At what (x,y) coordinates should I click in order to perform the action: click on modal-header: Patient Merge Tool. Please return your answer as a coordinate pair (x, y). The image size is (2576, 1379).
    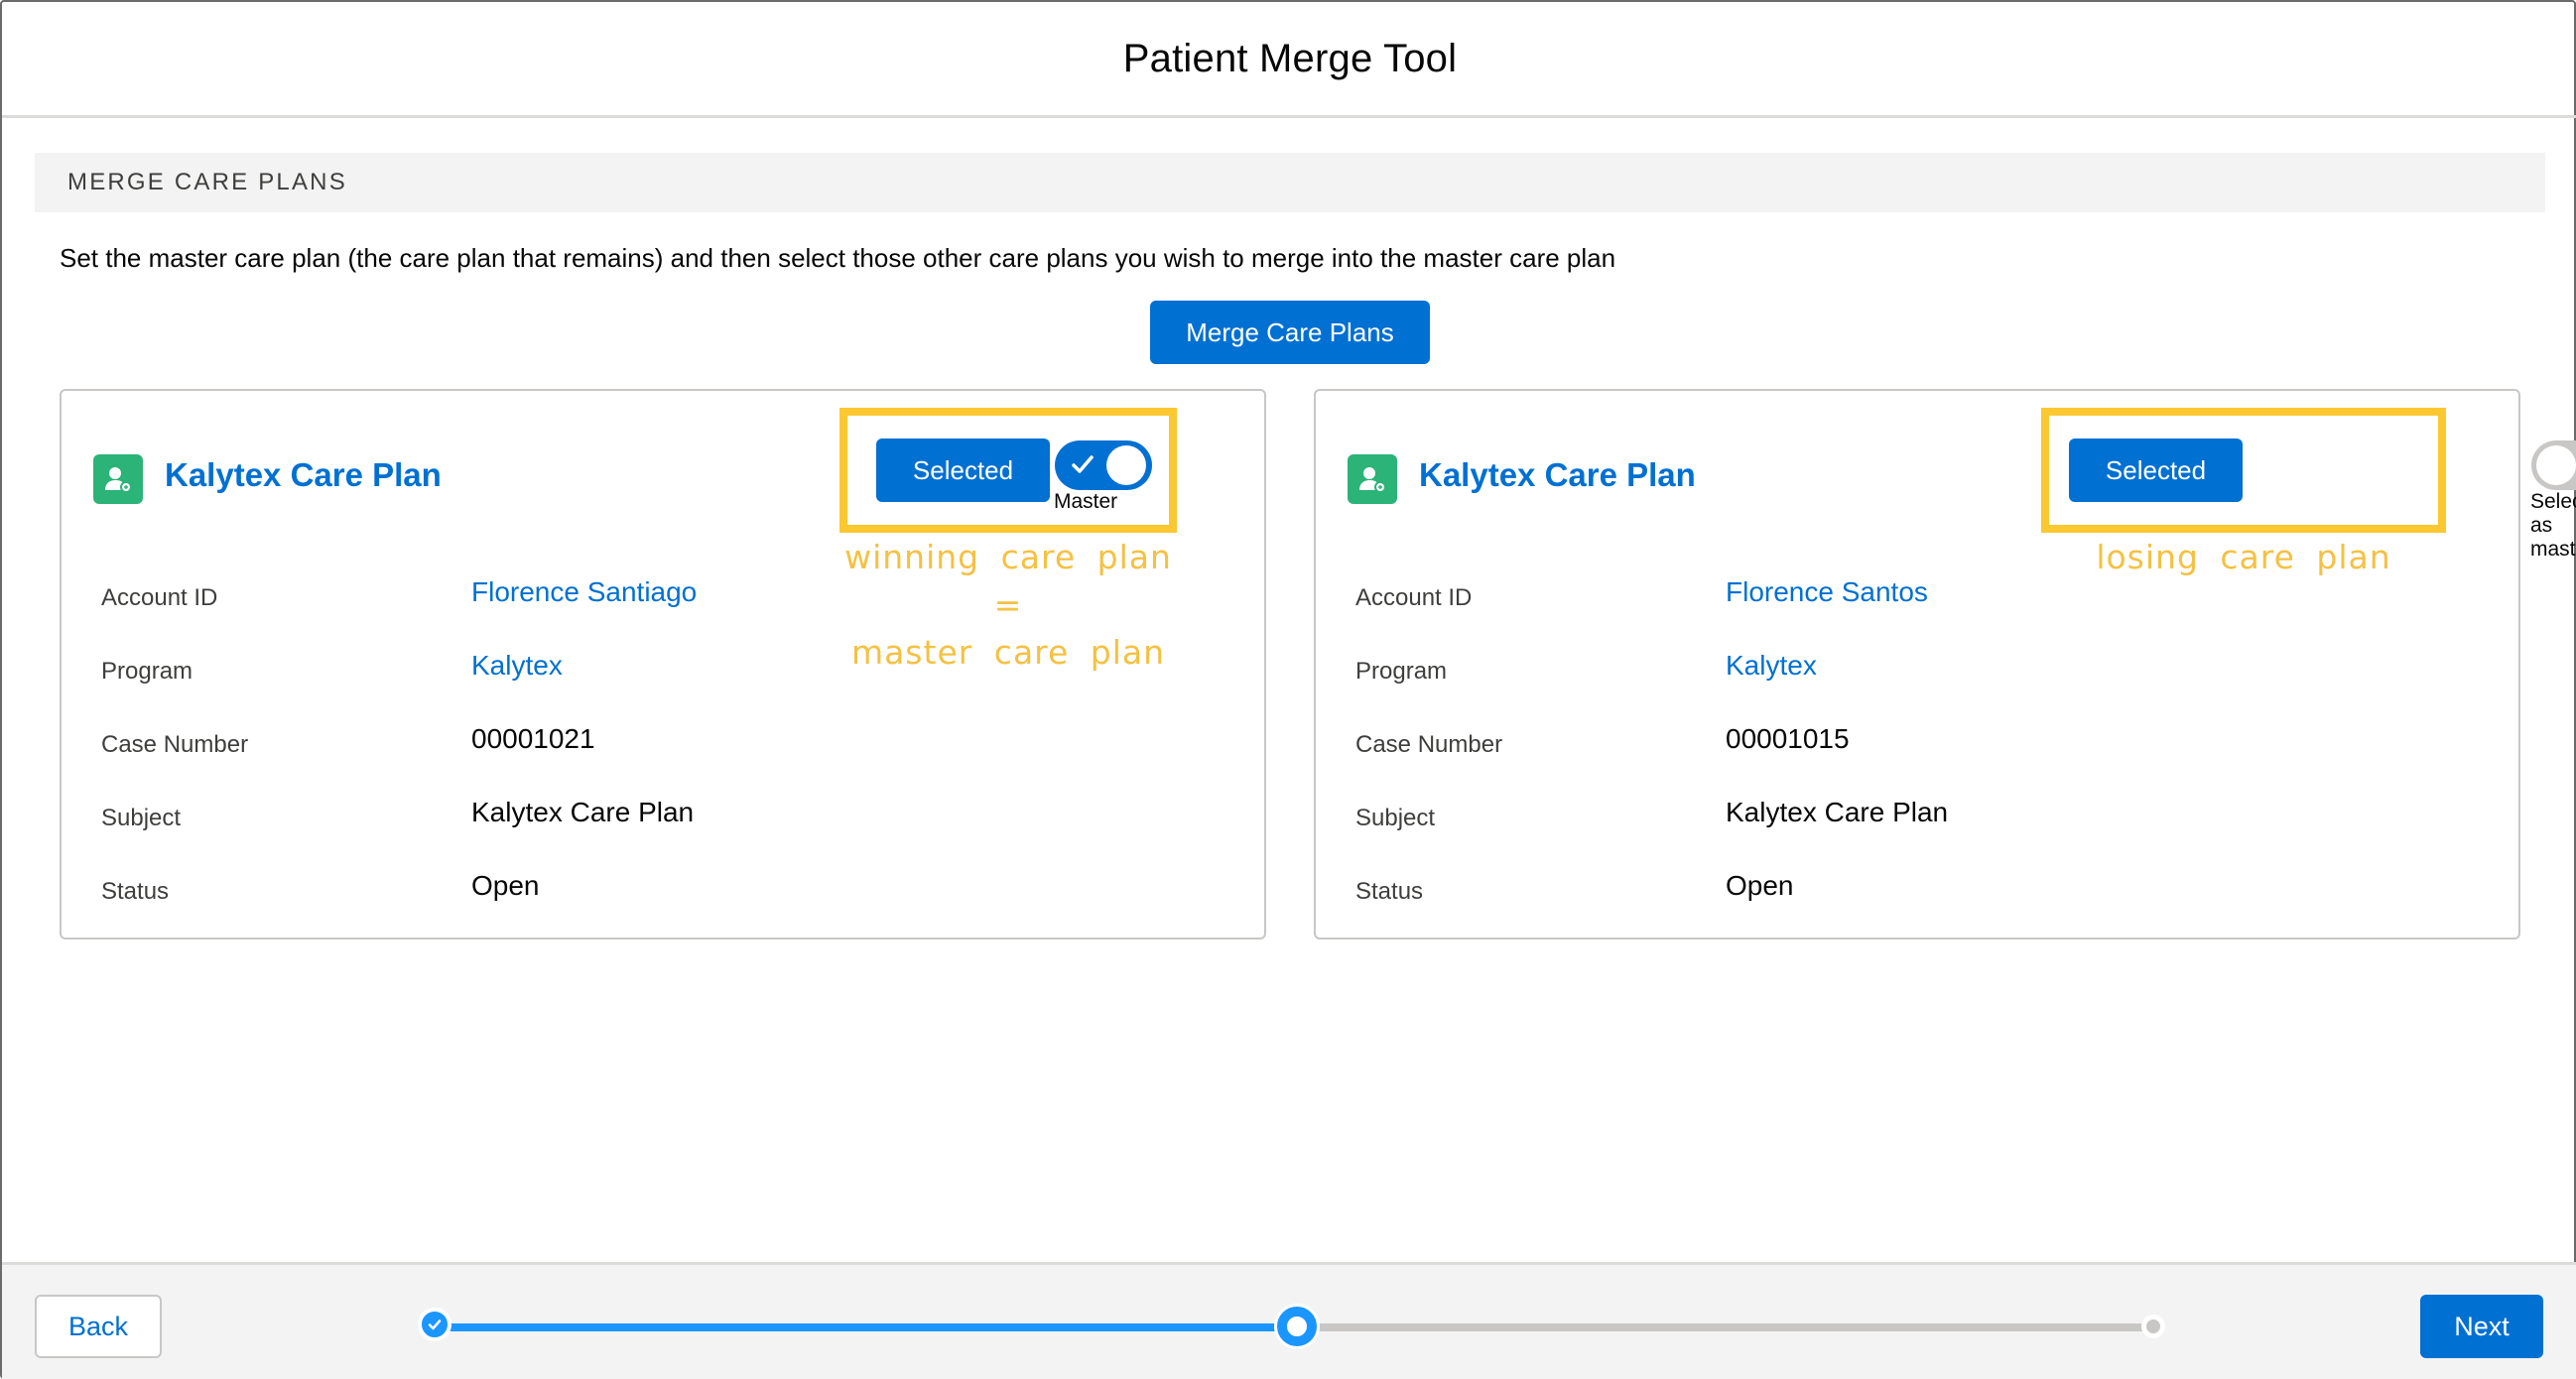
    Looking at the image, I should click on (1289, 60).